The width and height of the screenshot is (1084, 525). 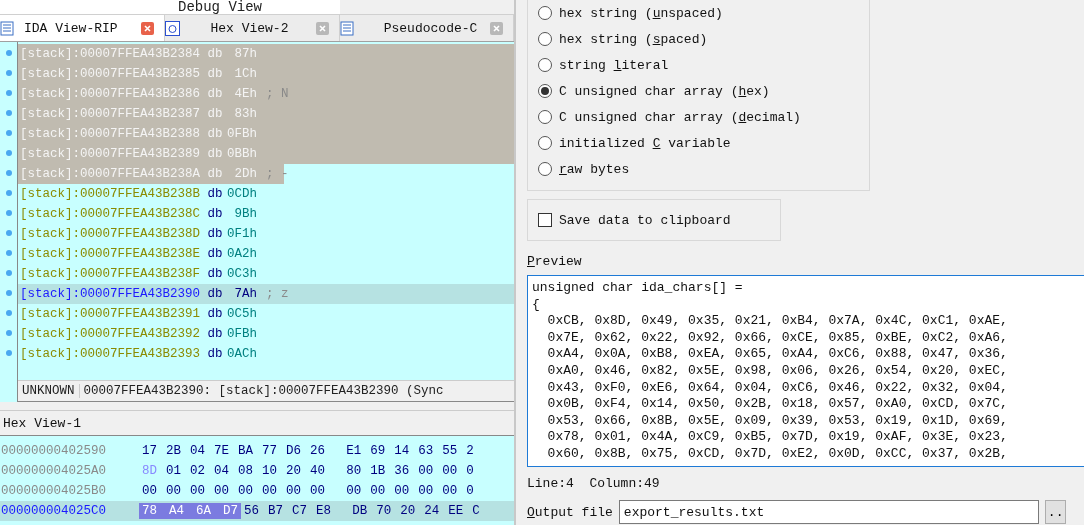 I want to click on hex-byte: 20, so click(x=408, y=511).